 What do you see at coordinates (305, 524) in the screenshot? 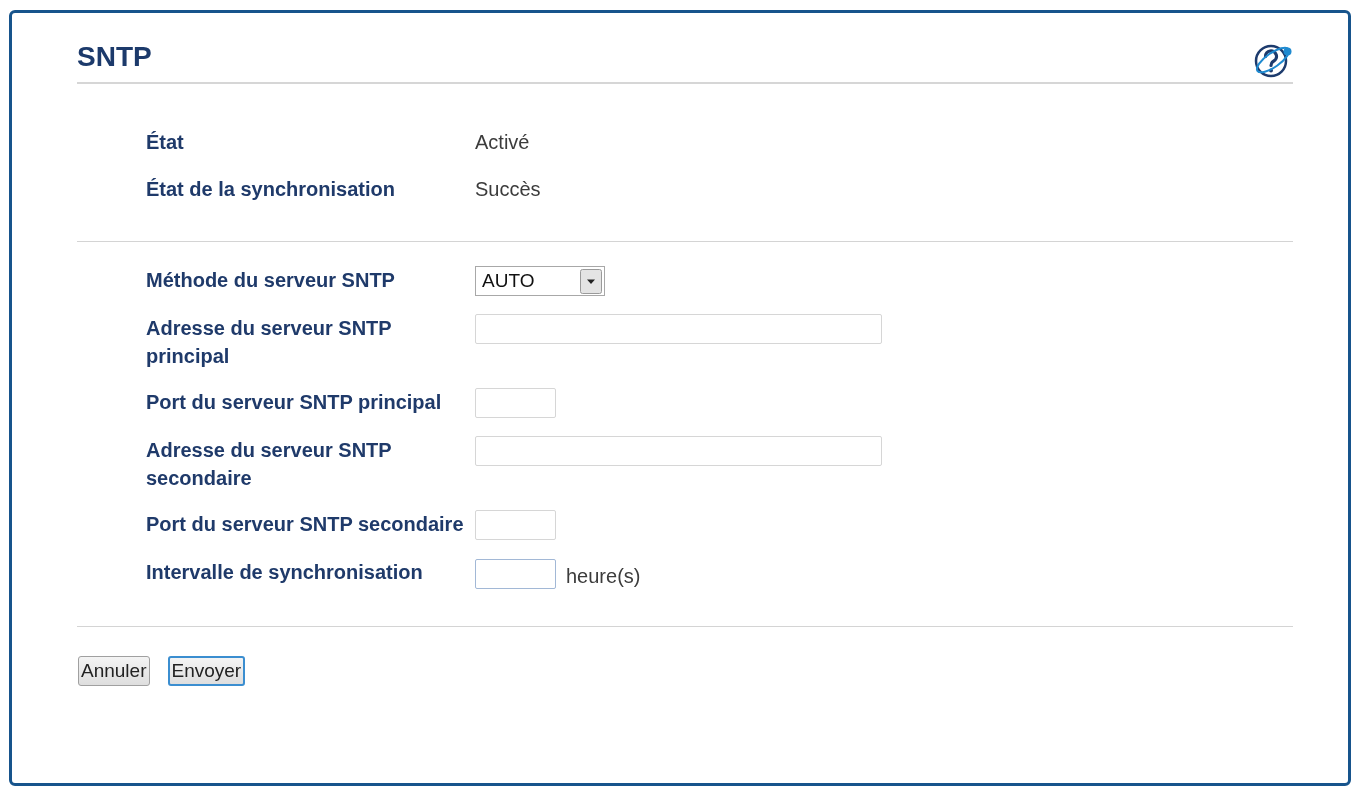
I see `field-label: Port du serveur SNTP secondaire` at bounding box center [305, 524].